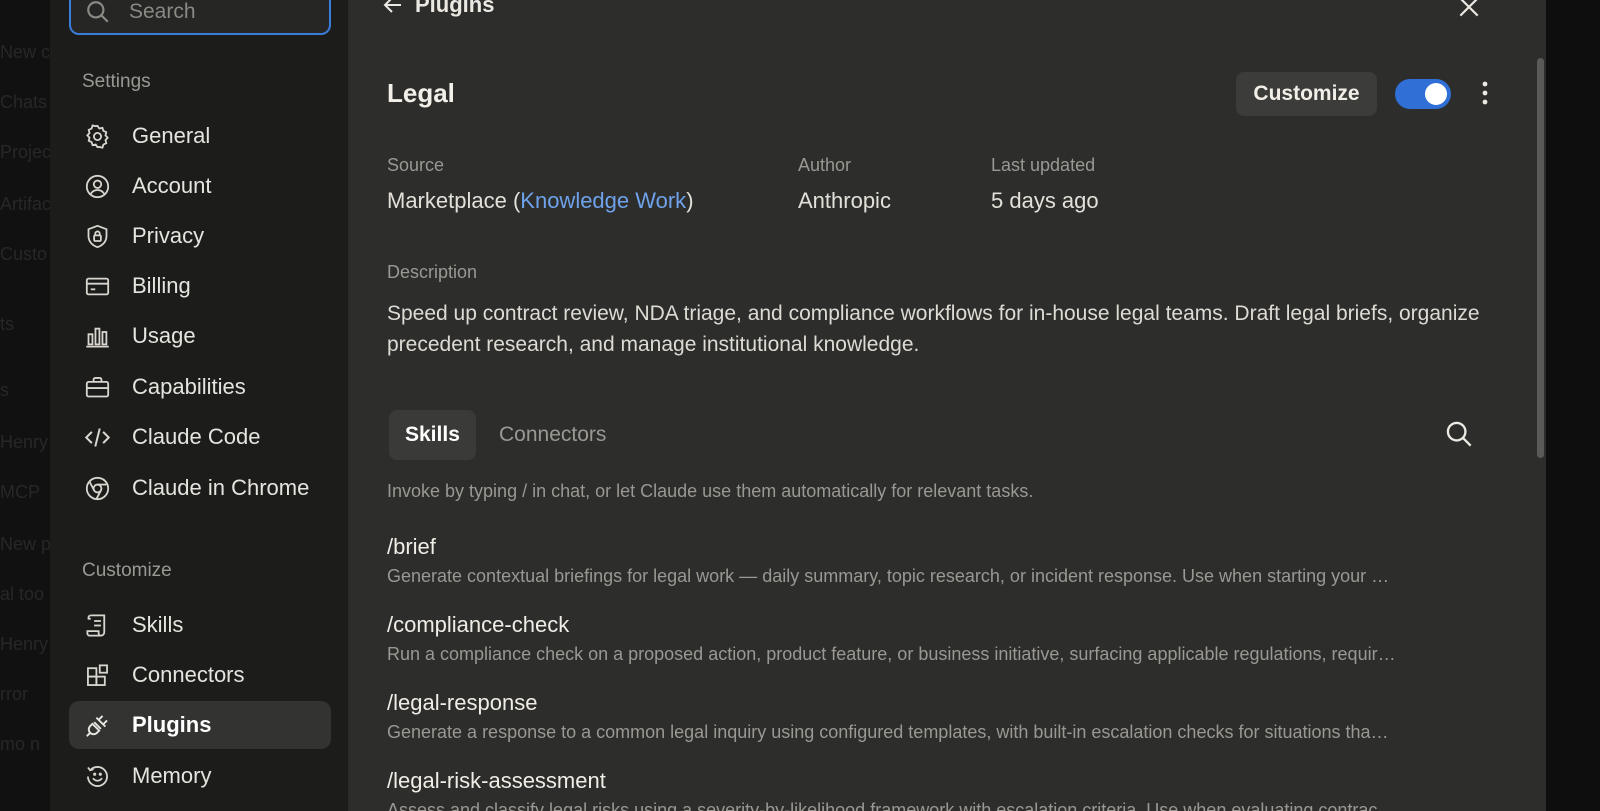  Describe the element at coordinates (1045, 200) in the screenshot. I see `last-updated-value: 5 days ago` at that location.